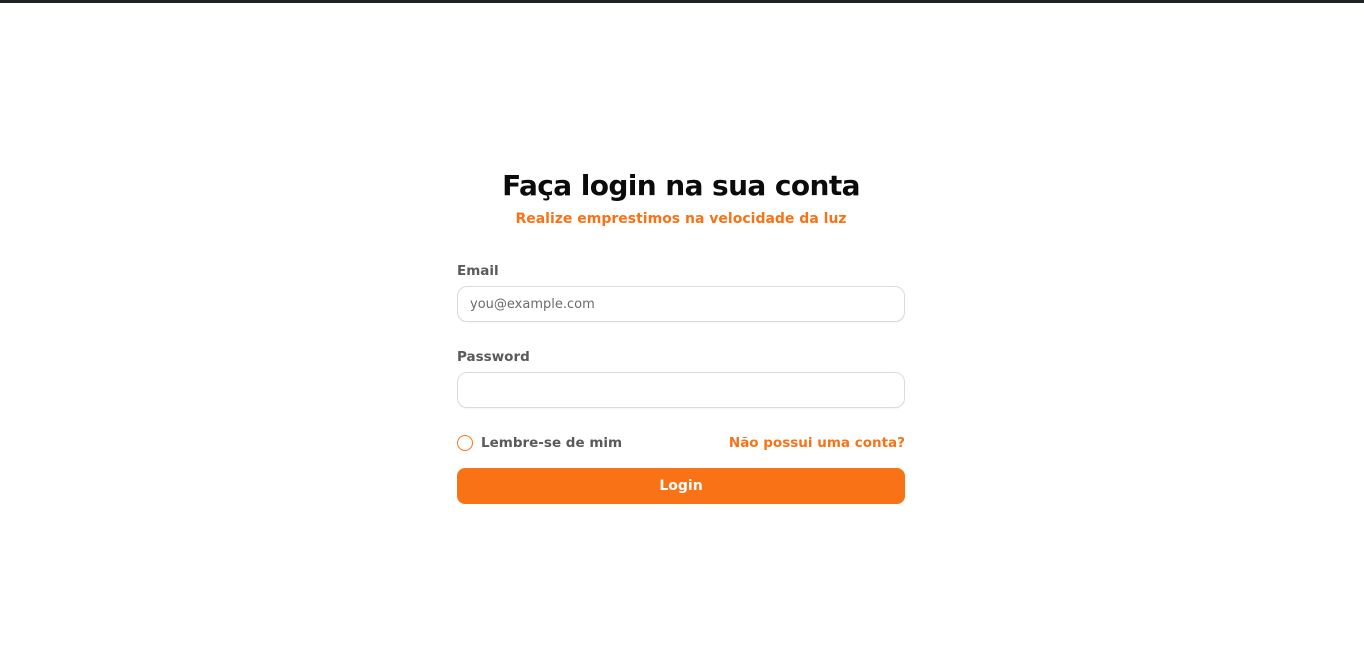 The height and width of the screenshot is (648, 1364). What do you see at coordinates (681, 185) in the screenshot?
I see `page-title: Faça login na sua conta` at bounding box center [681, 185].